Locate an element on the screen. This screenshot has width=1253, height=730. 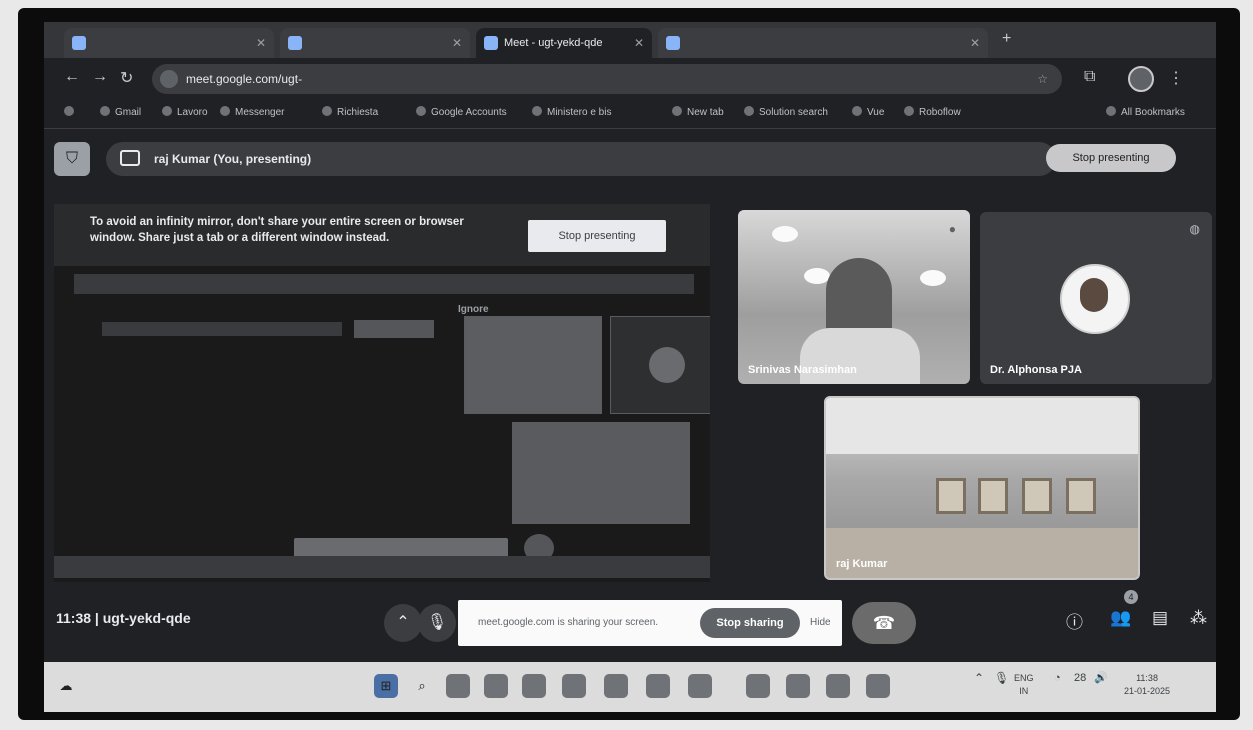
bookmark-item: Messenger is located at coordinates (252, 112).